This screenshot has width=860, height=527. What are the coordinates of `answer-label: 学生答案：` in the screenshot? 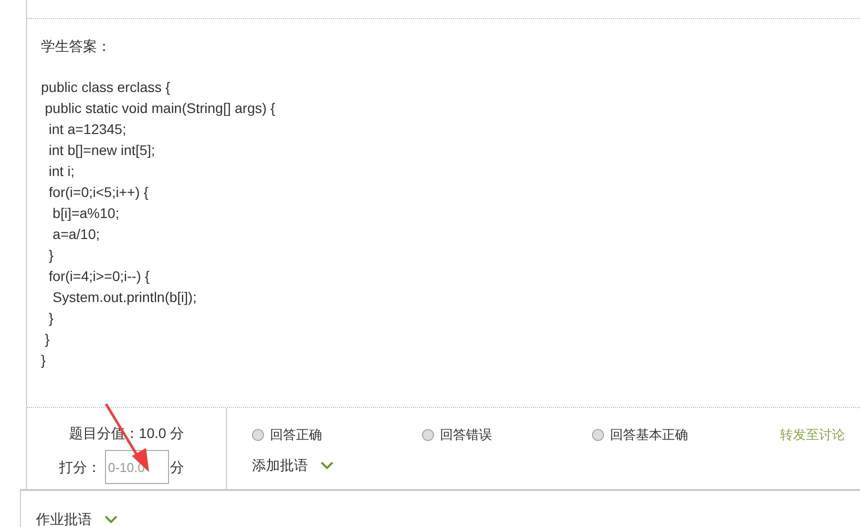 It's located at (76, 46).